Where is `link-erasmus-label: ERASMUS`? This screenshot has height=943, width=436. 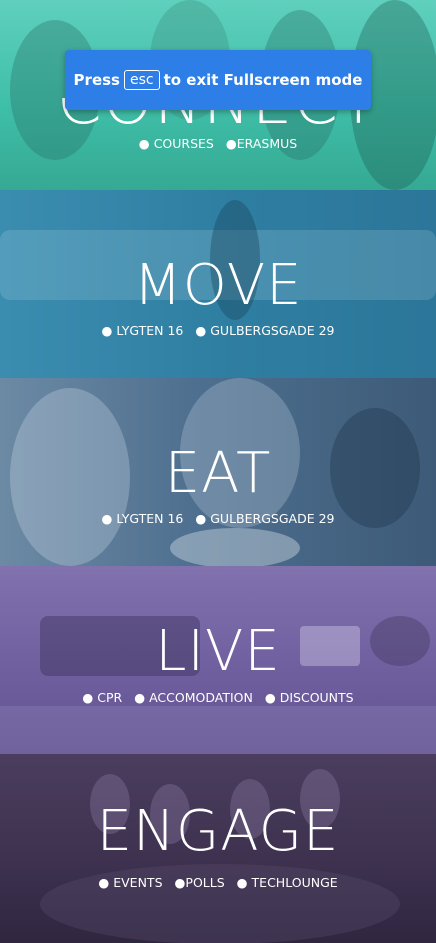 link-erasmus-label: ERASMUS is located at coordinates (267, 143).